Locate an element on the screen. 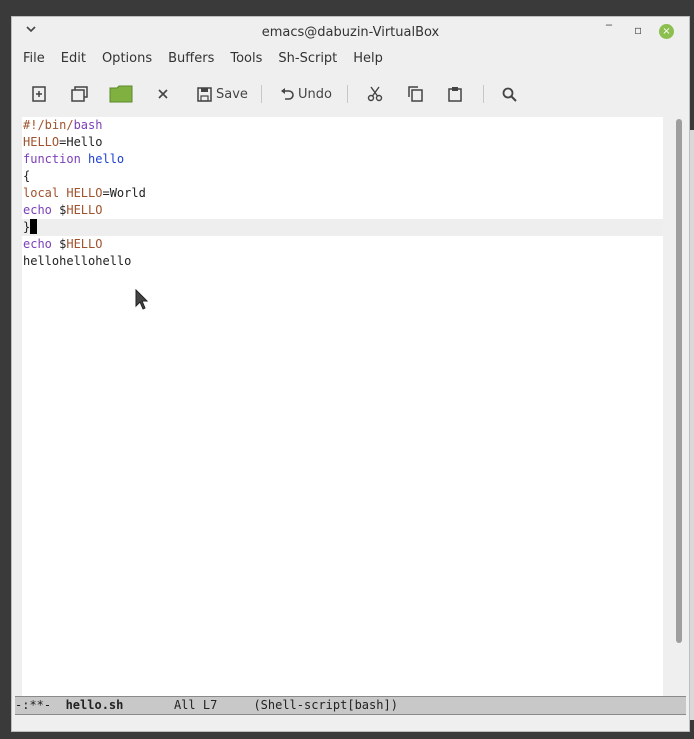  copy-icon is located at coordinates (415, 94).